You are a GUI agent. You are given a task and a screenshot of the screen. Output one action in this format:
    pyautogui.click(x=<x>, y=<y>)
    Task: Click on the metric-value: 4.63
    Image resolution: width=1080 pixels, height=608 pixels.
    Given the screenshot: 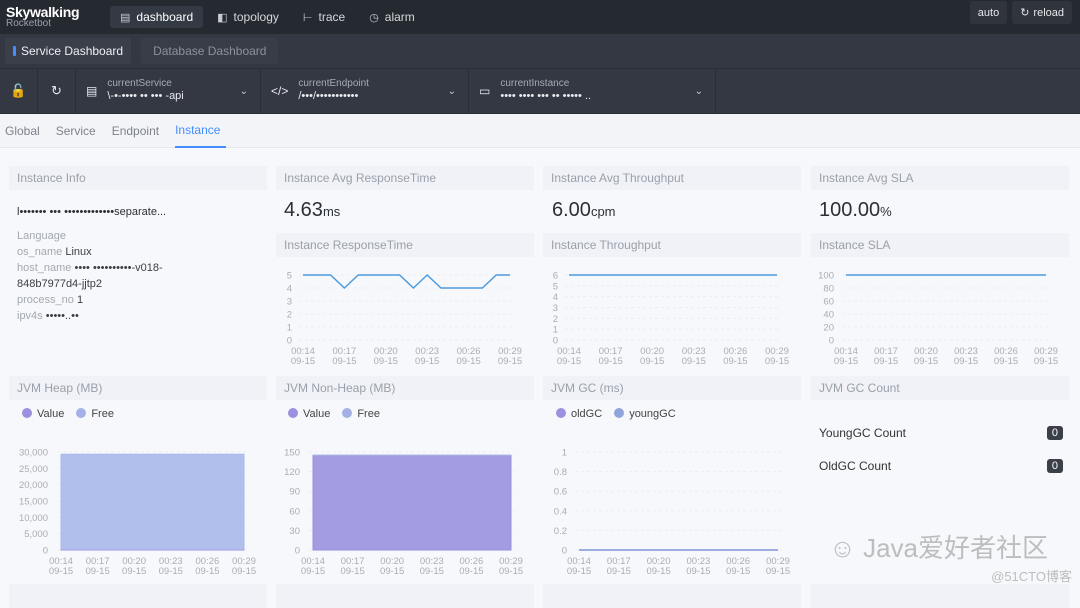 What is the action you would take?
    pyautogui.click(x=303, y=210)
    